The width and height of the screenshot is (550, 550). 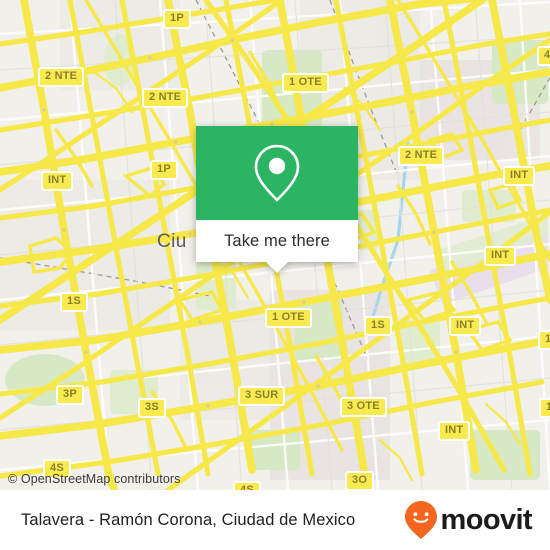 What do you see at coordinates (544, 340) in the screenshot?
I see `road-shield: 1` at bounding box center [544, 340].